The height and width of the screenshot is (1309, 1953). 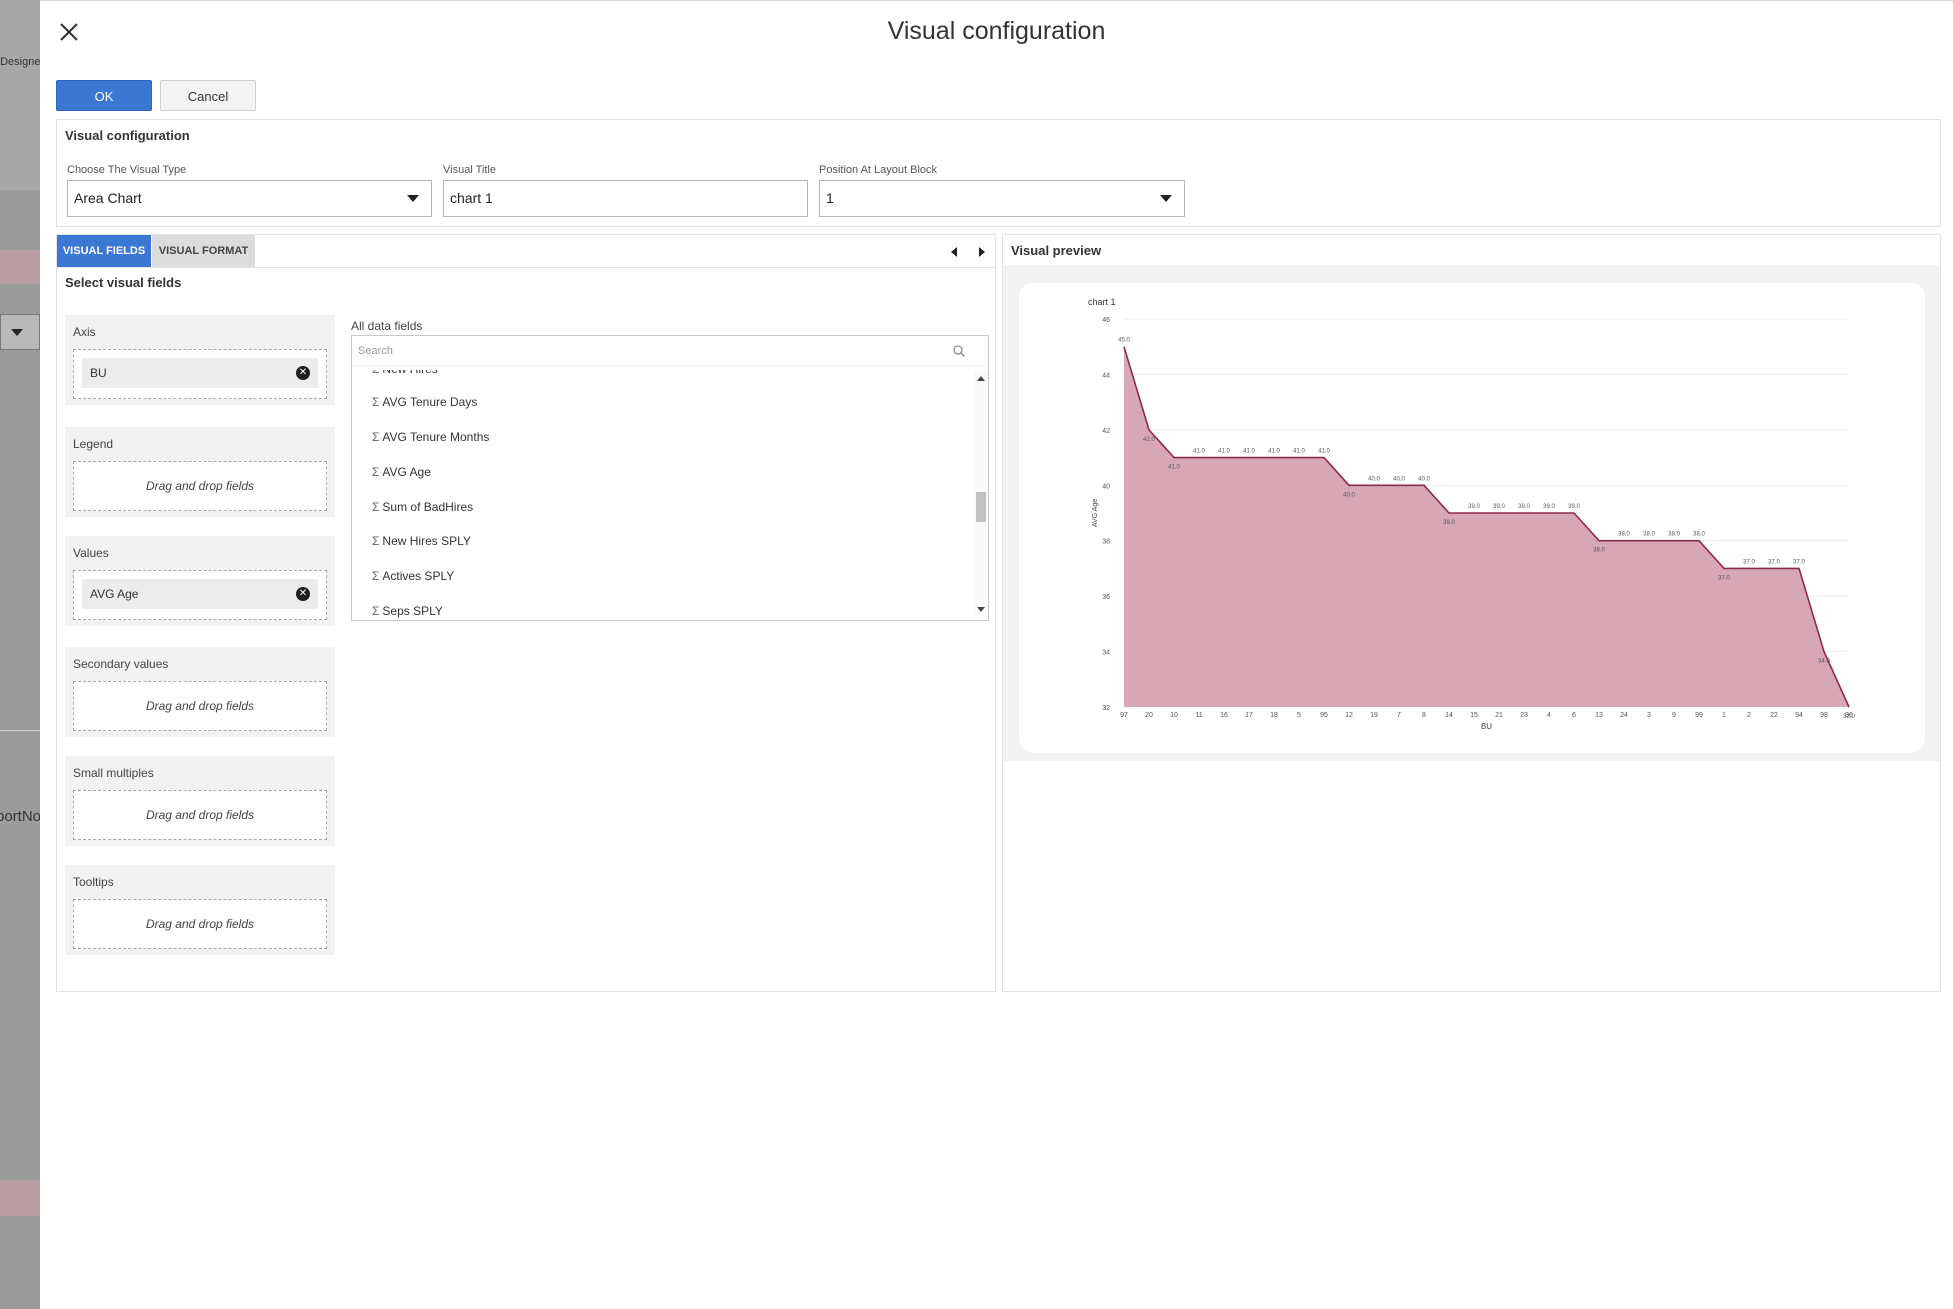 What do you see at coordinates (421, 541) in the screenshot?
I see `list-item: Σ New Hires SPLY` at bounding box center [421, 541].